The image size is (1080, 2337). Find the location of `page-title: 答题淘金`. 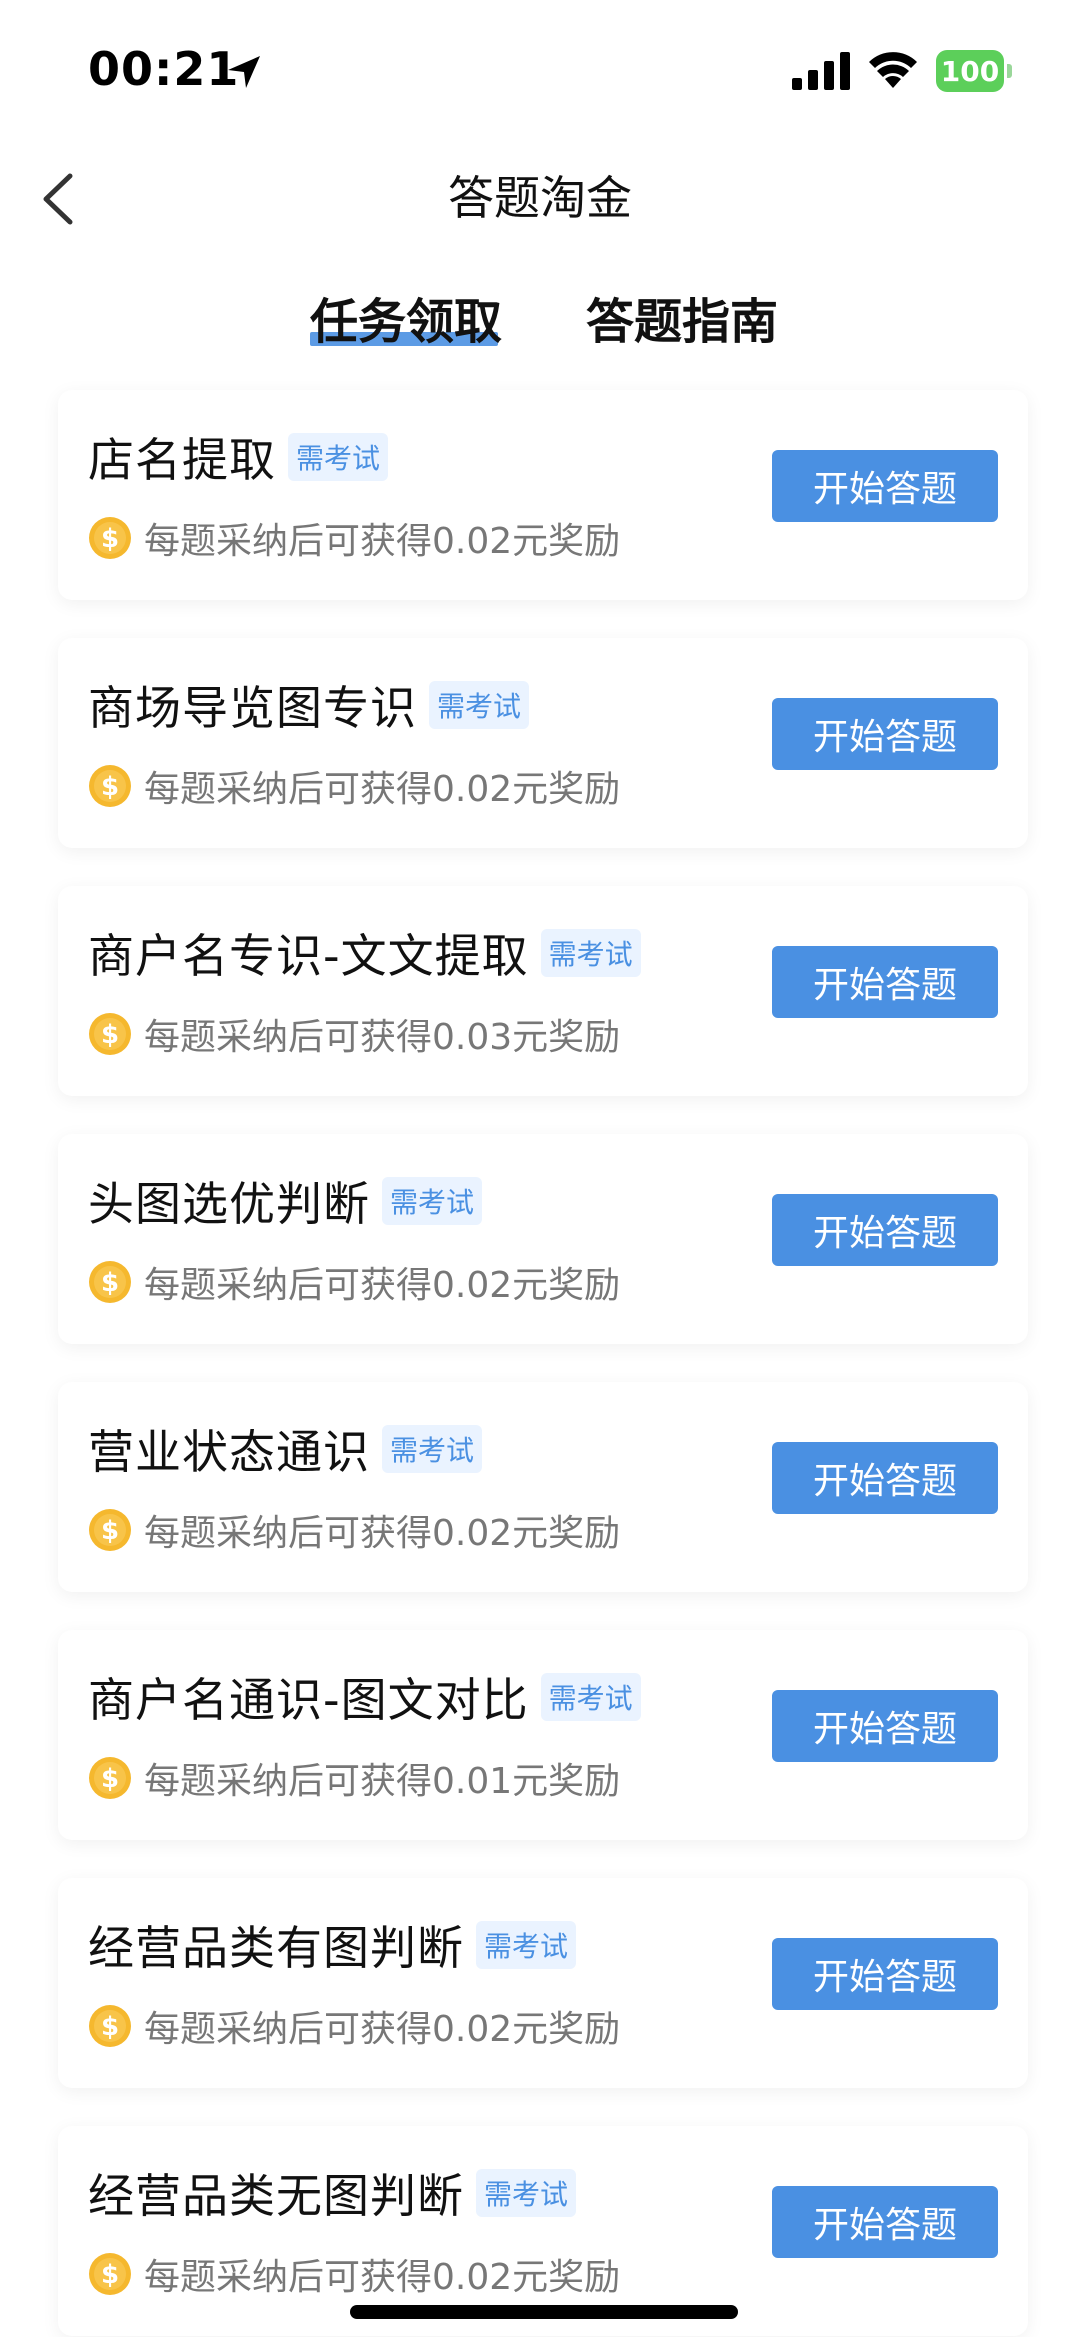

page-title: 答题淘金 is located at coordinates (540, 198).